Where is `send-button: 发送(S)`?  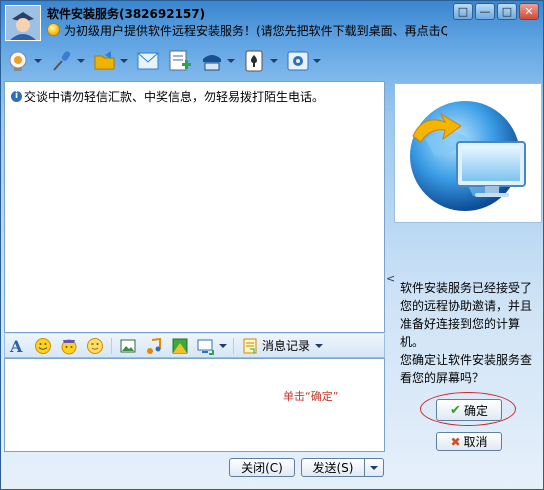
send-button: 发送(S) is located at coordinates (333, 467).